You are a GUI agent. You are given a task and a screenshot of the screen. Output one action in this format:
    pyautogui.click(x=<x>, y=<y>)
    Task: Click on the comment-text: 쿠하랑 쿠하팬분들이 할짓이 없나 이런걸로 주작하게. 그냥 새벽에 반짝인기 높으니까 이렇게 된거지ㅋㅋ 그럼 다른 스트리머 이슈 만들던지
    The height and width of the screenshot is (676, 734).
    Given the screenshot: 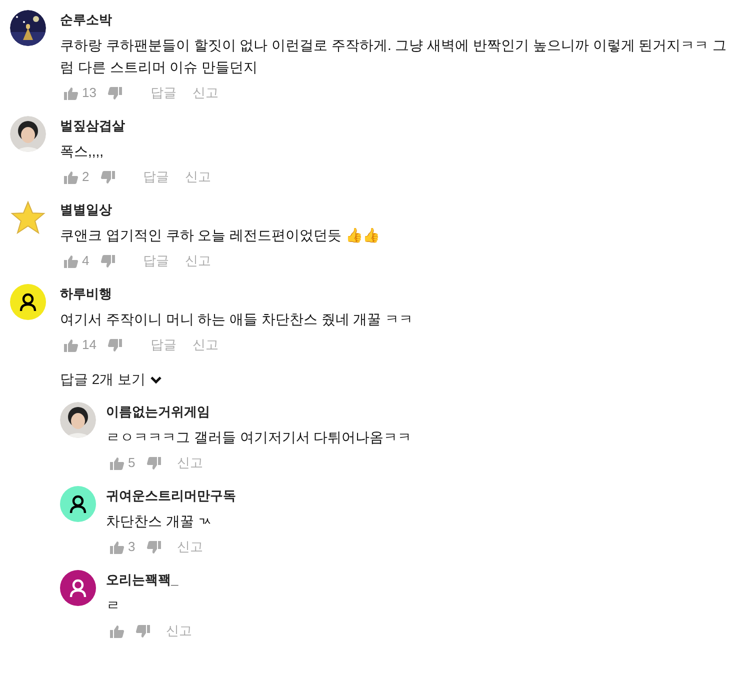 What is the action you would take?
    pyautogui.click(x=394, y=56)
    